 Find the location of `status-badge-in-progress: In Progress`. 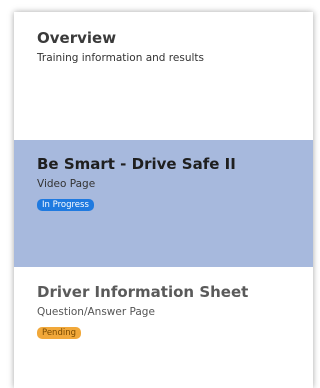

status-badge-in-progress: In Progress is located at coordinates (65, 205).